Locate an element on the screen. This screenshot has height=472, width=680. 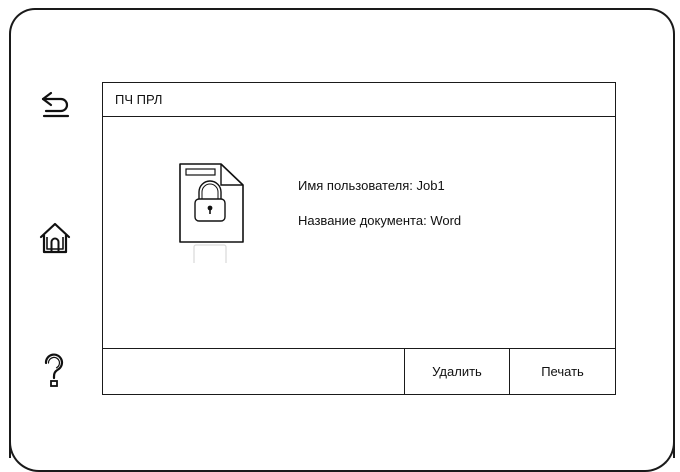
home-button is located at coordinates (55, 238).